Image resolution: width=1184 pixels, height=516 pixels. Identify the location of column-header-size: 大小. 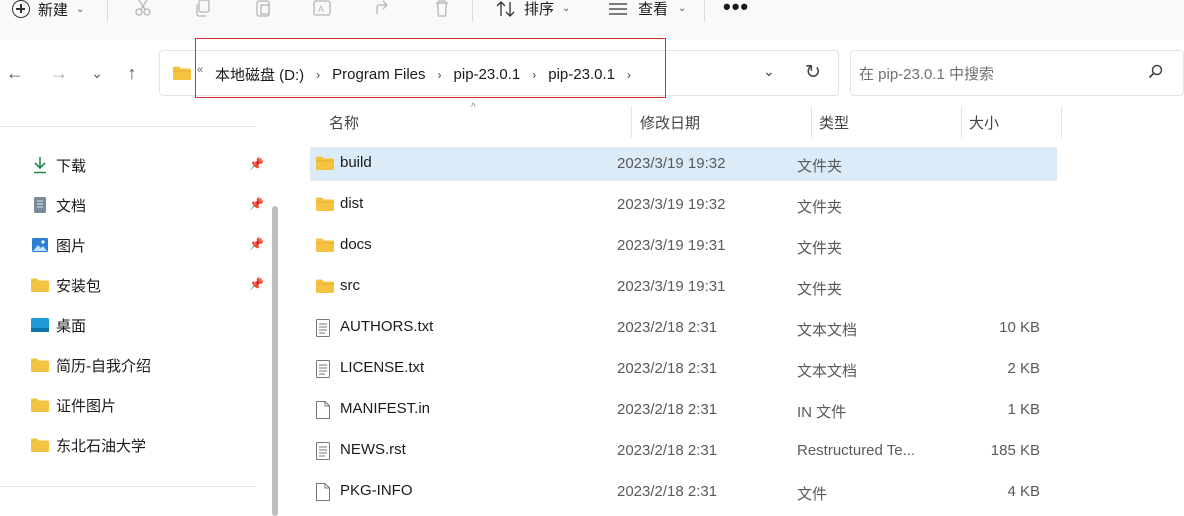
(984, 122).